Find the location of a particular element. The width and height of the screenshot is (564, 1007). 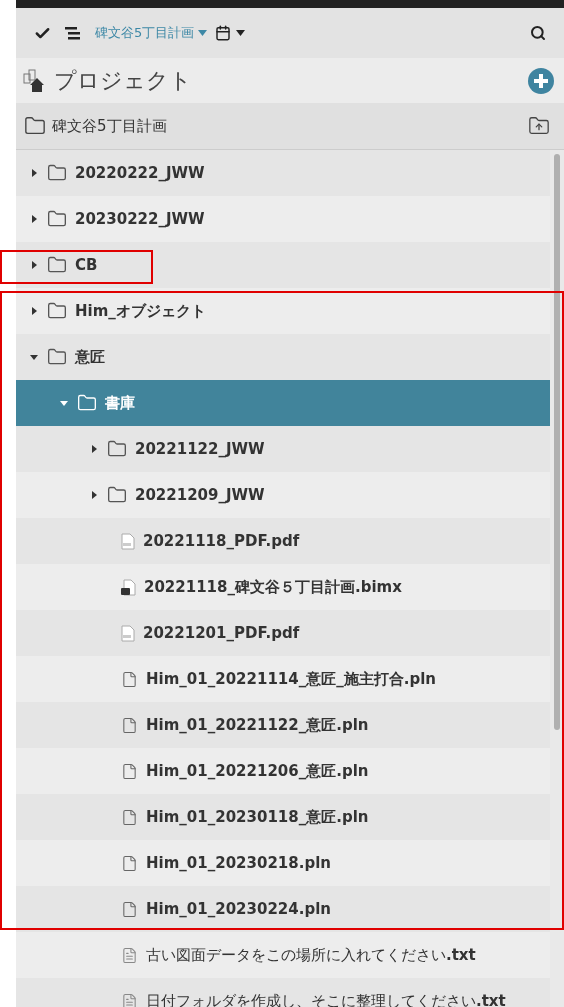

tree-row: 書庫 is located at coordinates (283, 403).